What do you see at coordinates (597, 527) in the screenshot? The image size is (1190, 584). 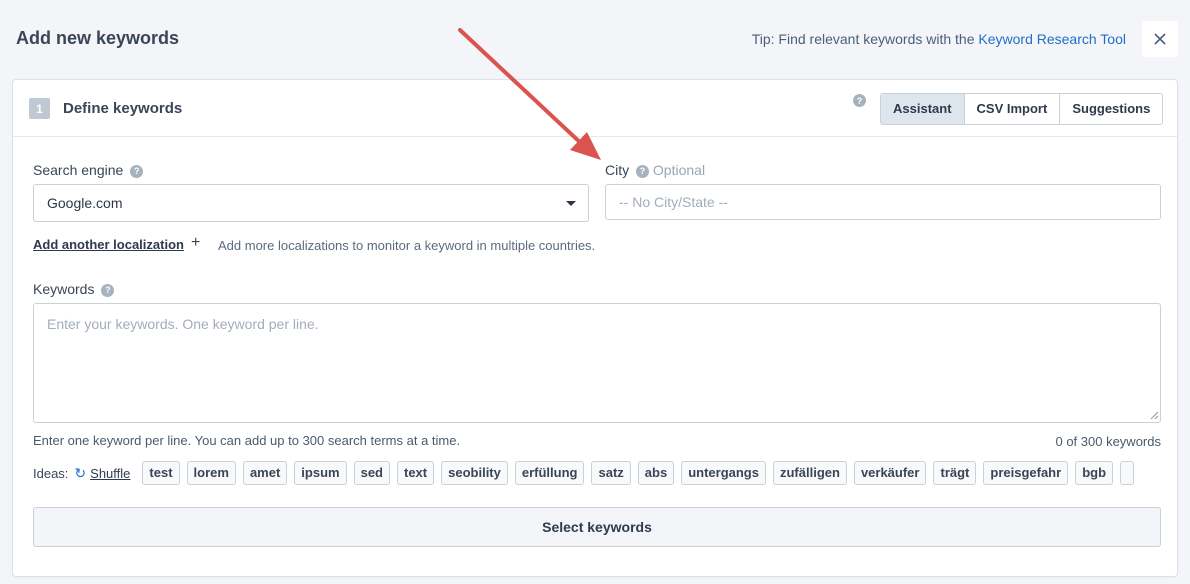 I see `select-keywords-button: Select keywords` at bounding box center [597, 527].